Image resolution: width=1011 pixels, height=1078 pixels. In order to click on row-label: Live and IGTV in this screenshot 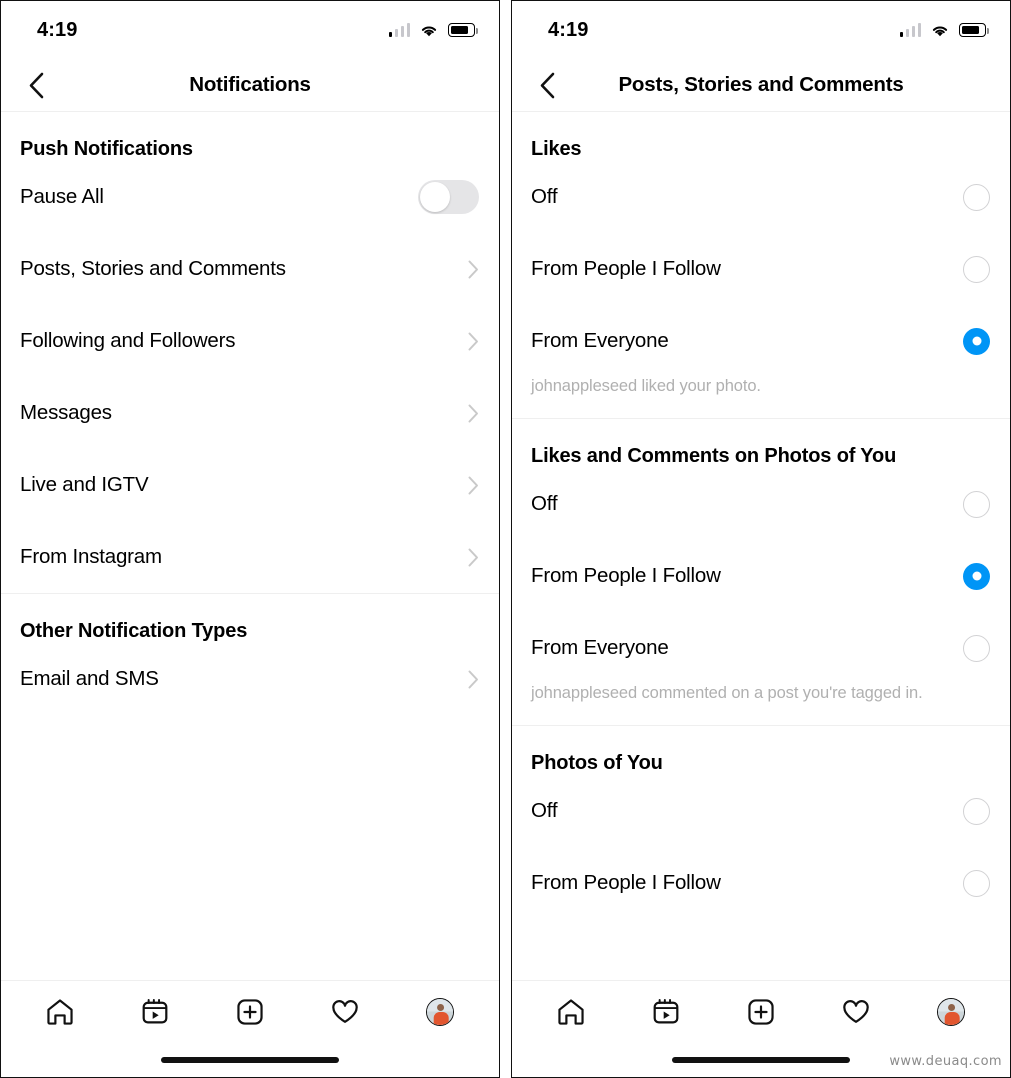, I will do `click(84, 484)`.